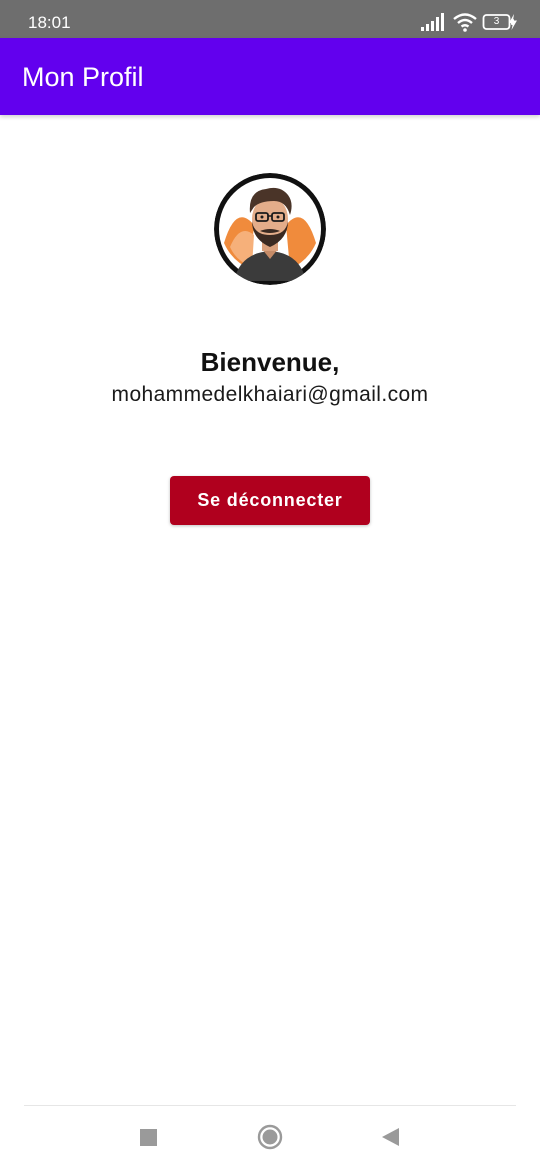 The height and width of the screenshot is (1170, 540). What do you see at coordinates (465, 22) in the screenshot?
I see `wifi-icon` at bounding box center [465, 22].